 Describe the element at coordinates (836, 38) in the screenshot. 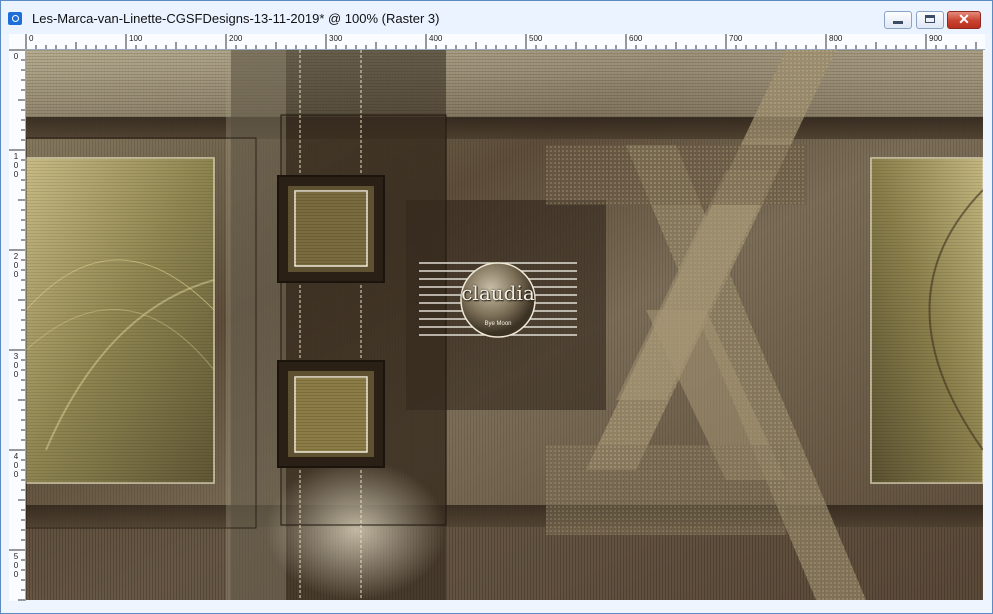

I see `ruler-h-label: 800` at that location.